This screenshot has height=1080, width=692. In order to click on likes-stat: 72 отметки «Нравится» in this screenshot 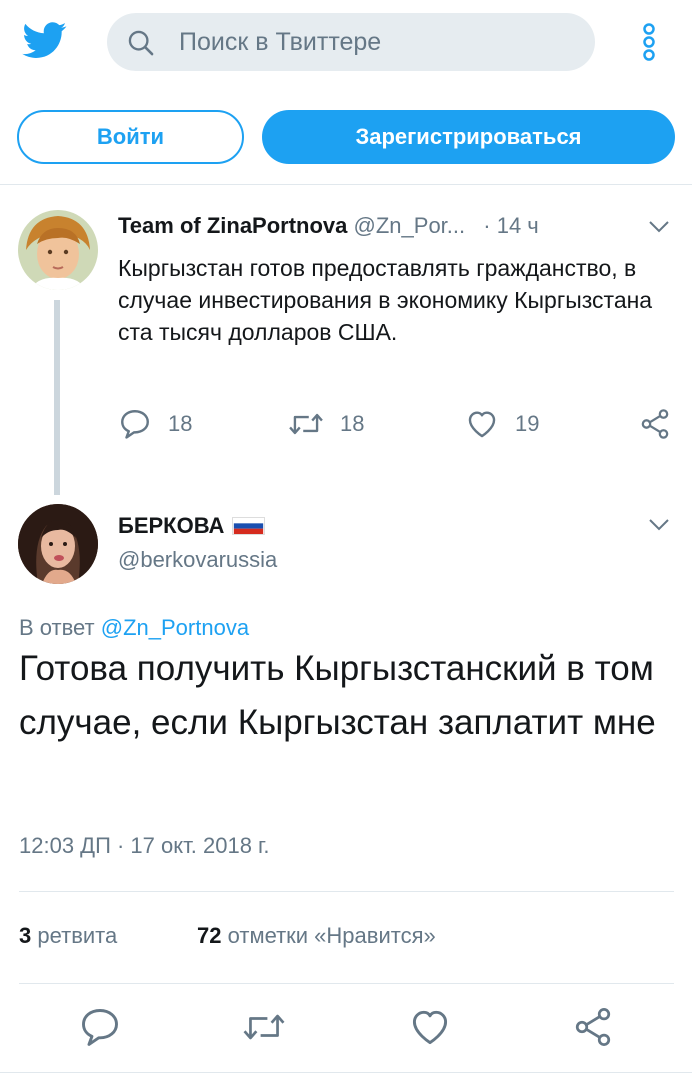, I will do `click(316, 936)`.